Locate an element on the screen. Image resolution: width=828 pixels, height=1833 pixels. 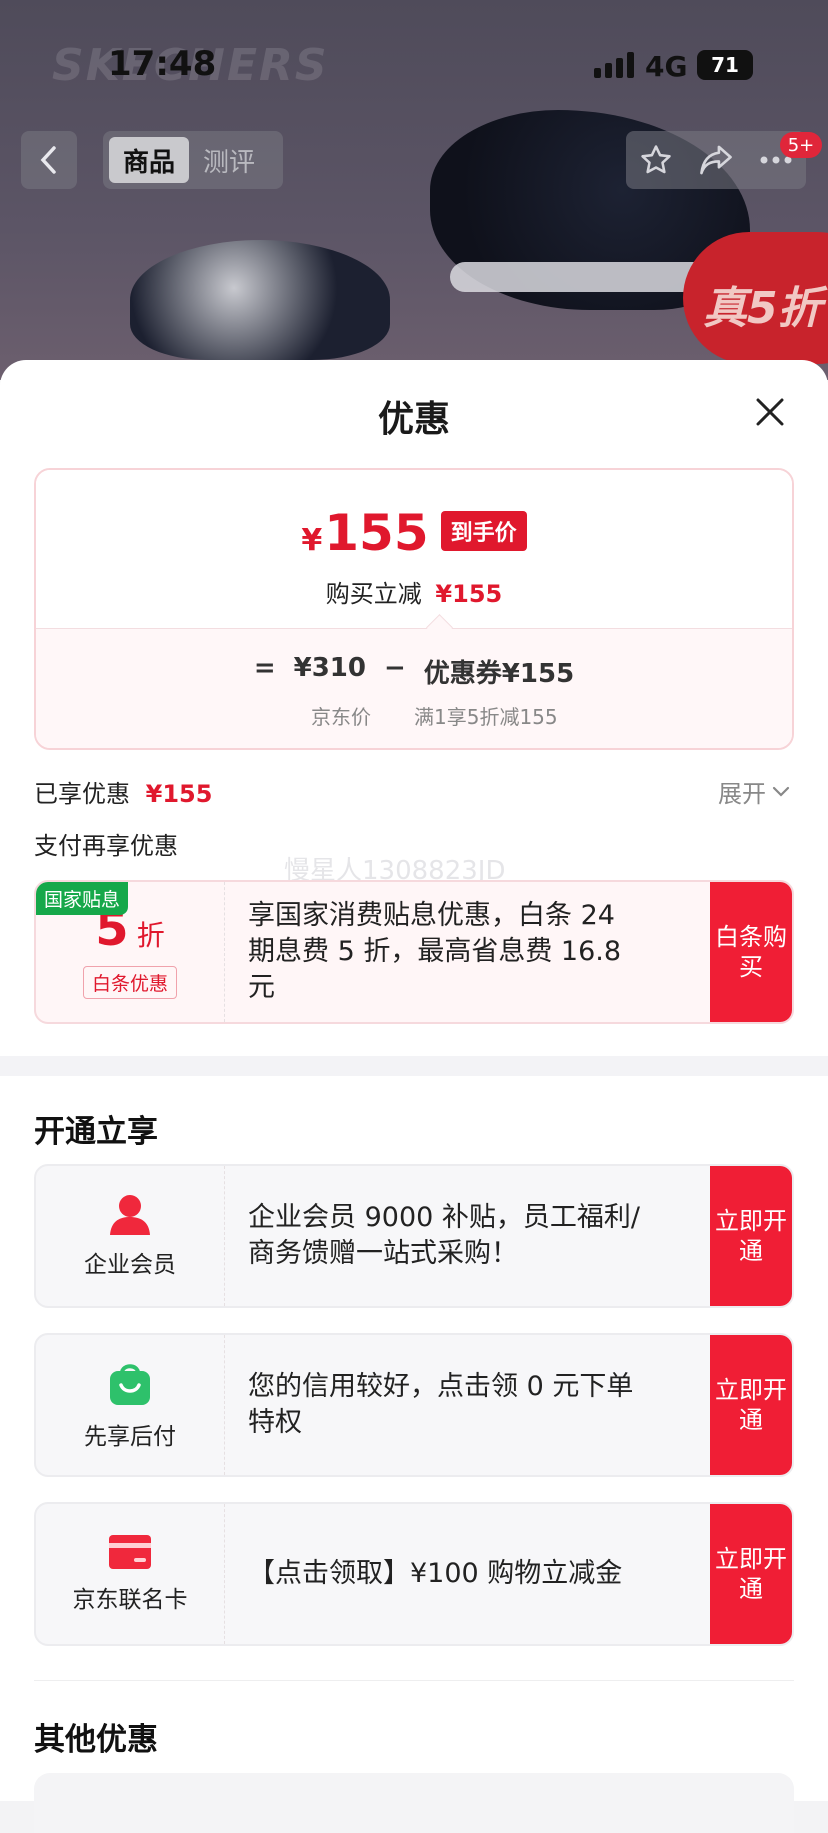
offer-text: 【点击领取】¥100 购物立减金 is located at coordinates (435, 1573).